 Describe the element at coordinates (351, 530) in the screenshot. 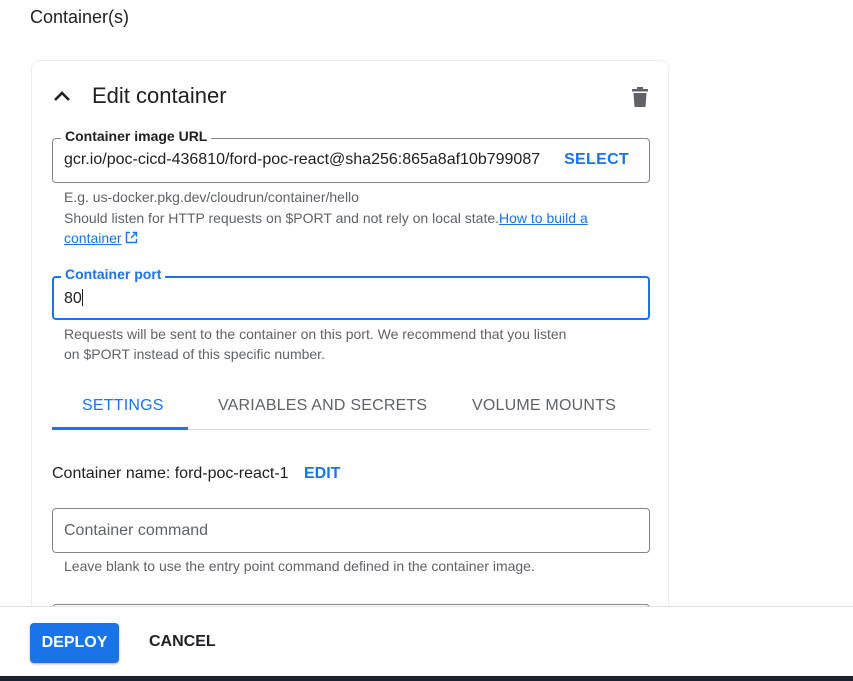

I see `container-command-field: Container command` at that location.